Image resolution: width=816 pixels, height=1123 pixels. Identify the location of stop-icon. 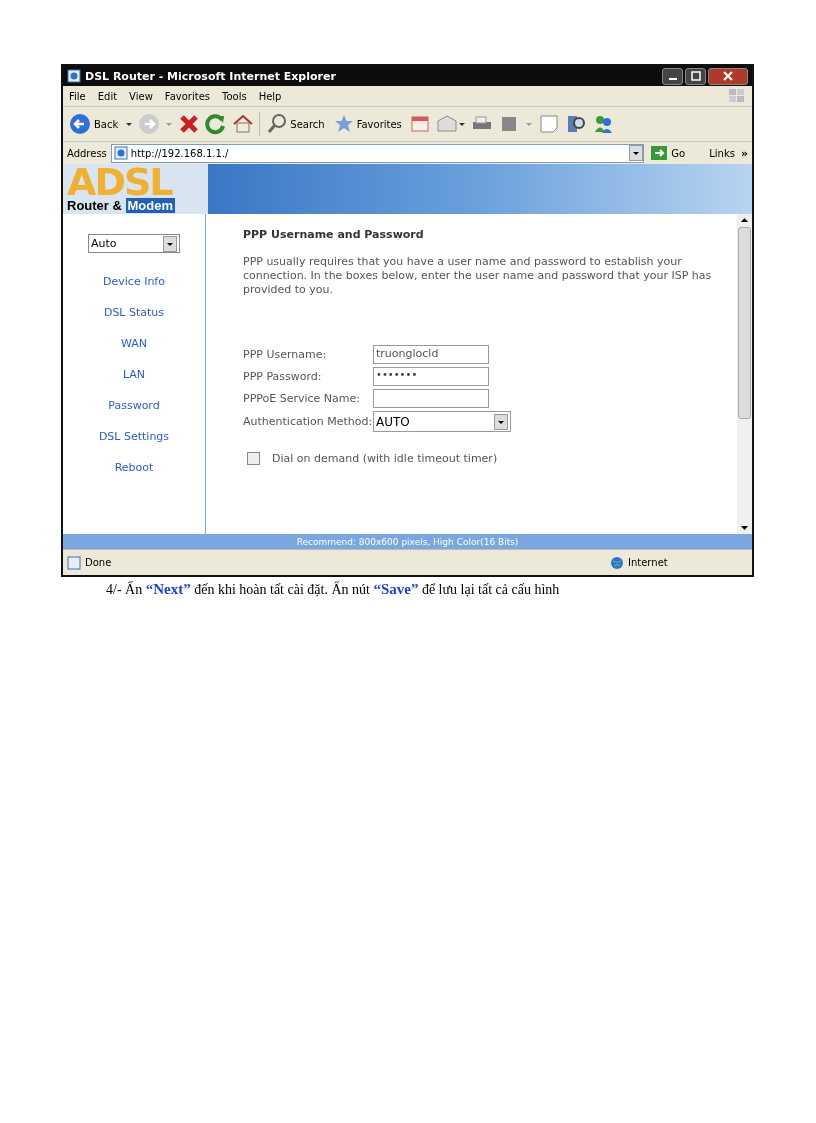
(189, 124).